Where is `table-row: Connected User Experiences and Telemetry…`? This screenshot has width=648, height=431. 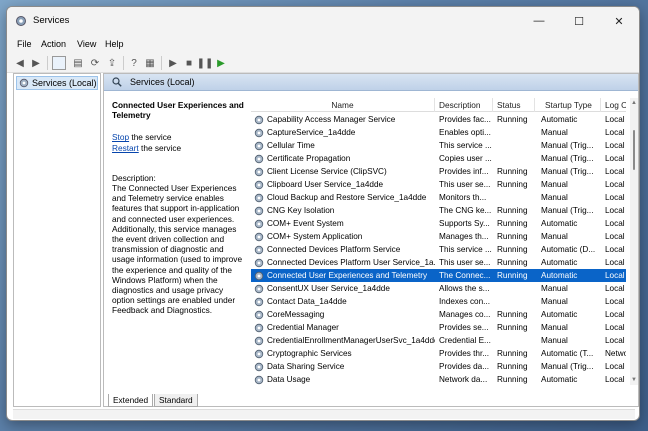 table-row: Connected User Experiences and Telemetry… is located at coordinates (438, 275).